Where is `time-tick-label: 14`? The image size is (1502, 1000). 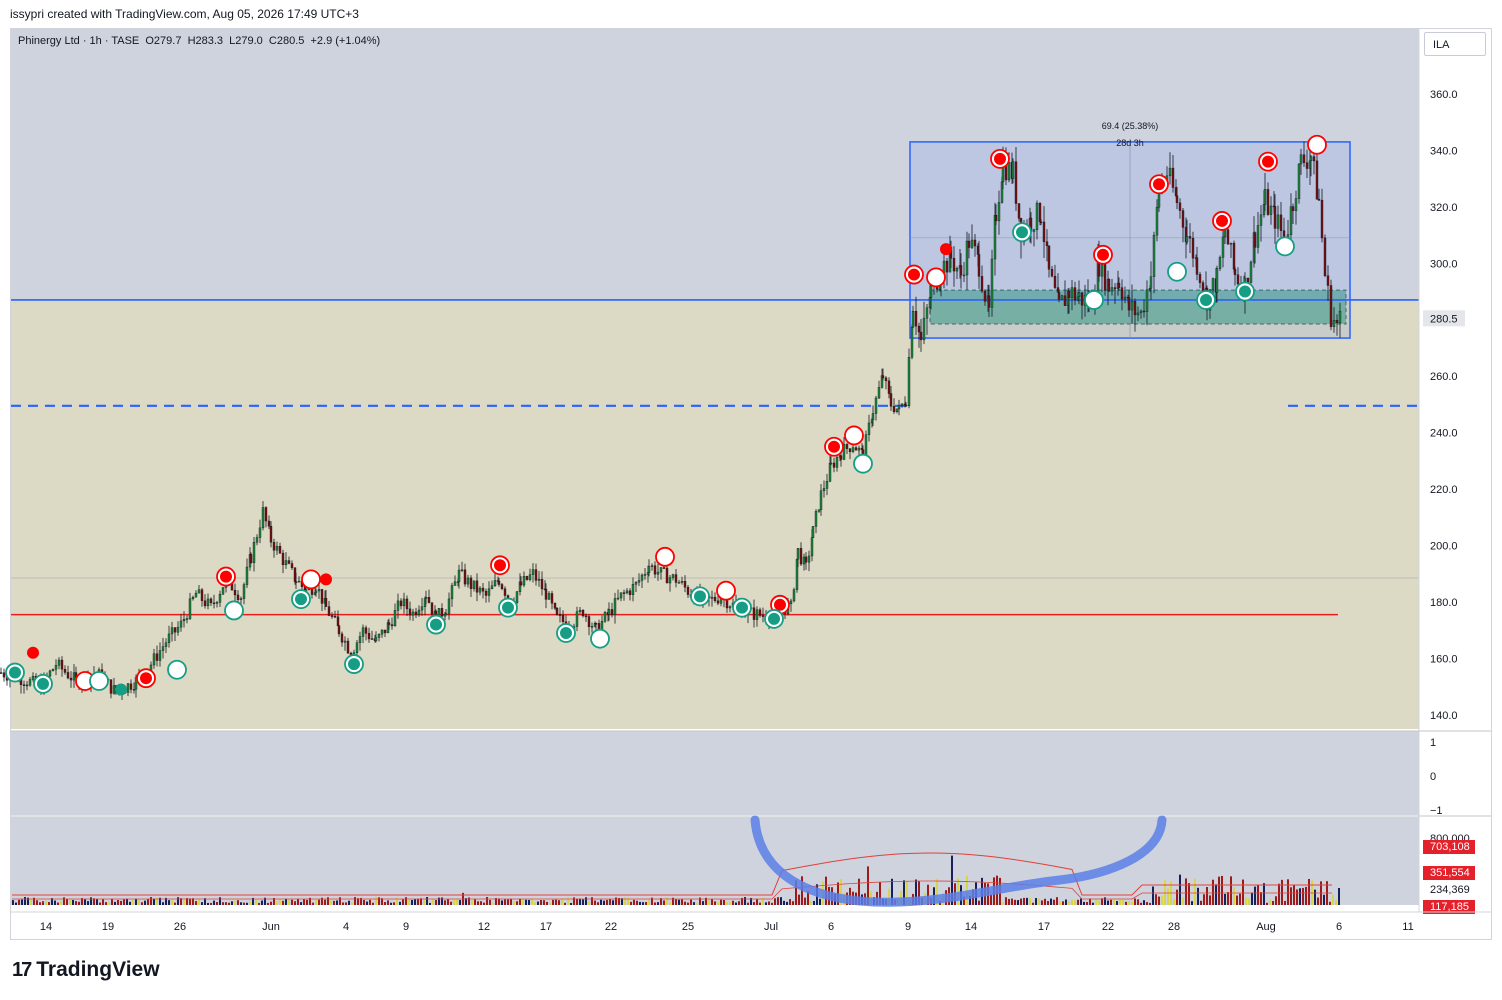
time-tick-label: 14 is located at coordinates (46, 927).